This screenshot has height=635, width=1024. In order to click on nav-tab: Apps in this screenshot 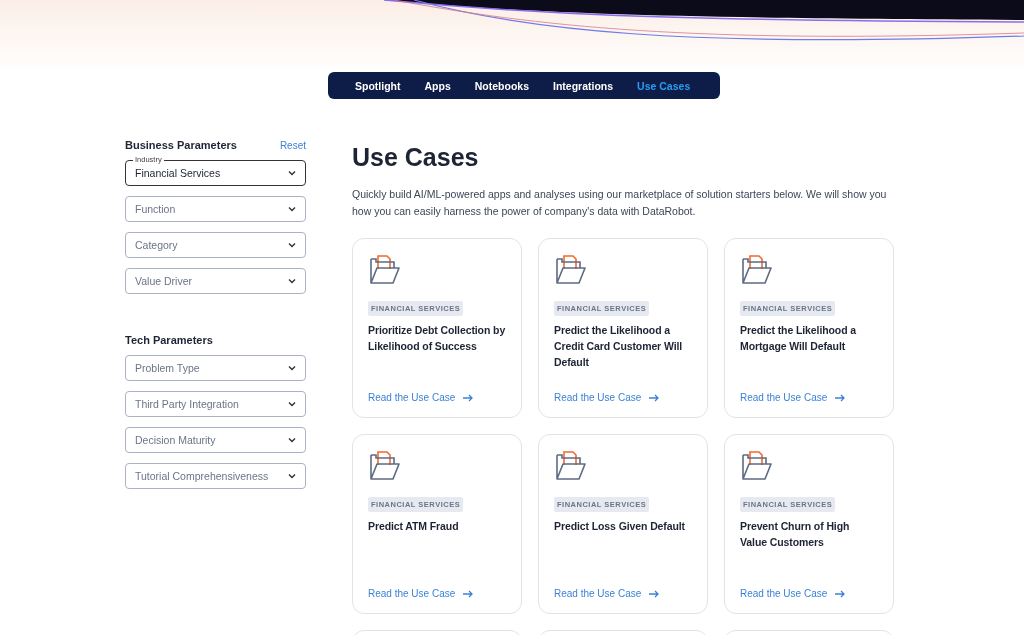, I will do `click(437, 85)`.